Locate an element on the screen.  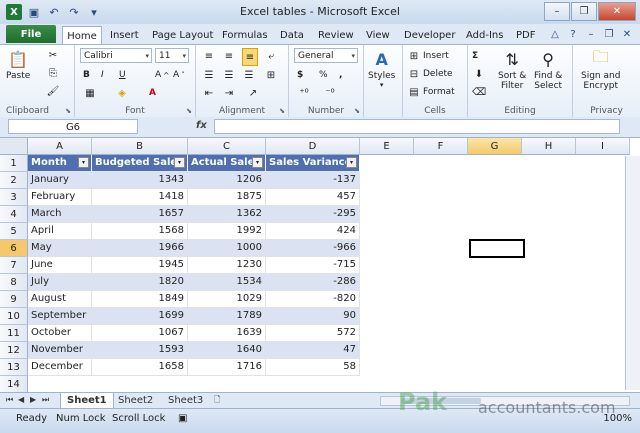
row-header-4: 4 is located at coordinates (14, 214).